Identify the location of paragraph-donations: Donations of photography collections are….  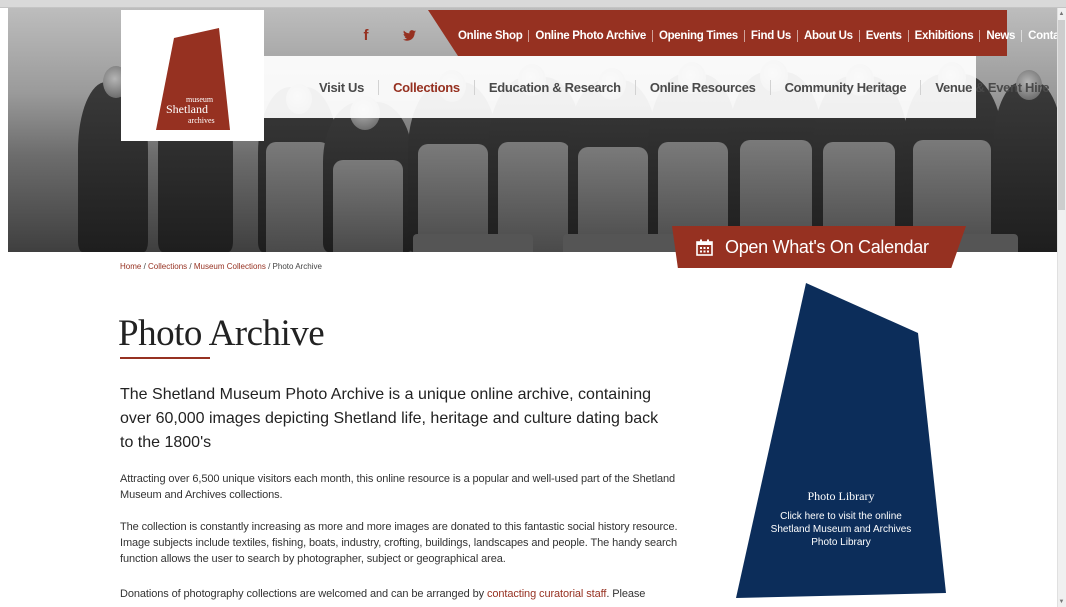
(400, 594).